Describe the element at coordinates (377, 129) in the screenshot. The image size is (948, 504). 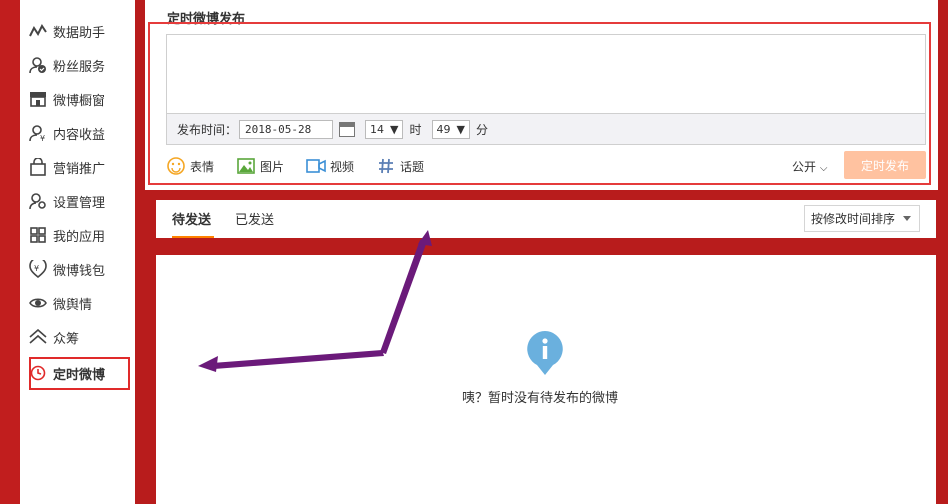
I see `hour-value: 14` at that location.